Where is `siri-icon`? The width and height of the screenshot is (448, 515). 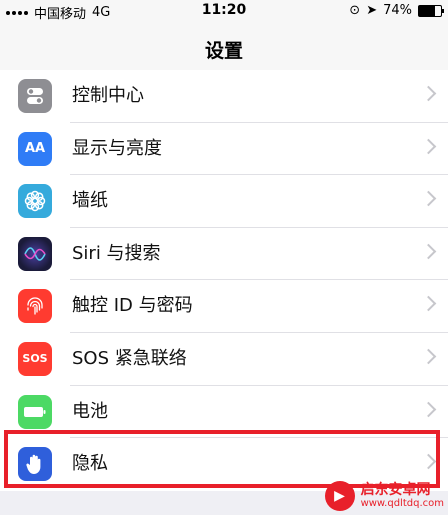 siri-icon is located at coordinates (35, 253).